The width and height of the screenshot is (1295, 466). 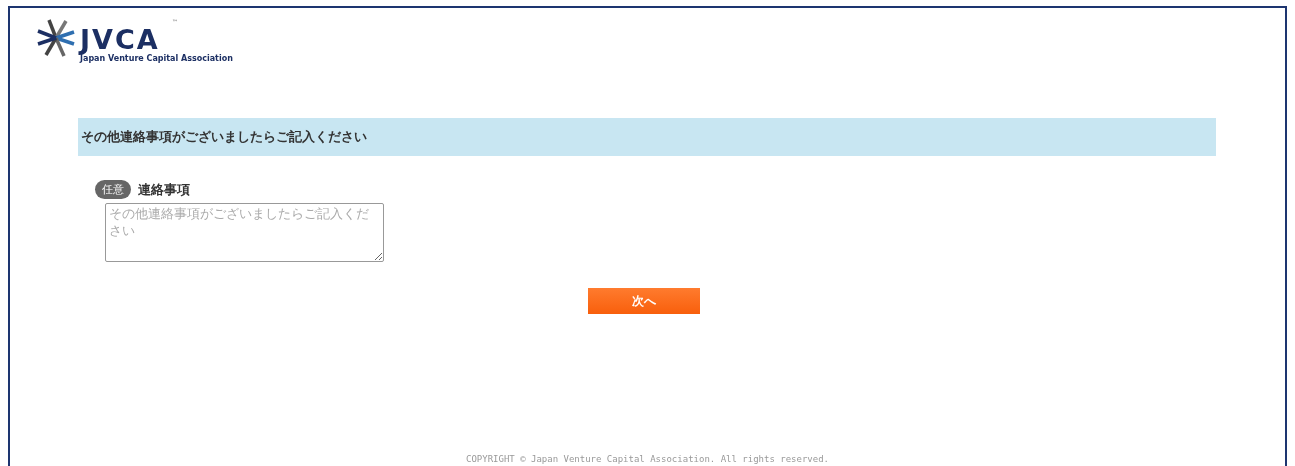 I want to click on copyright-text: COPYRIGHT © Japan Venture Capital Association. All rights reserved., so click(x=647, y=459).